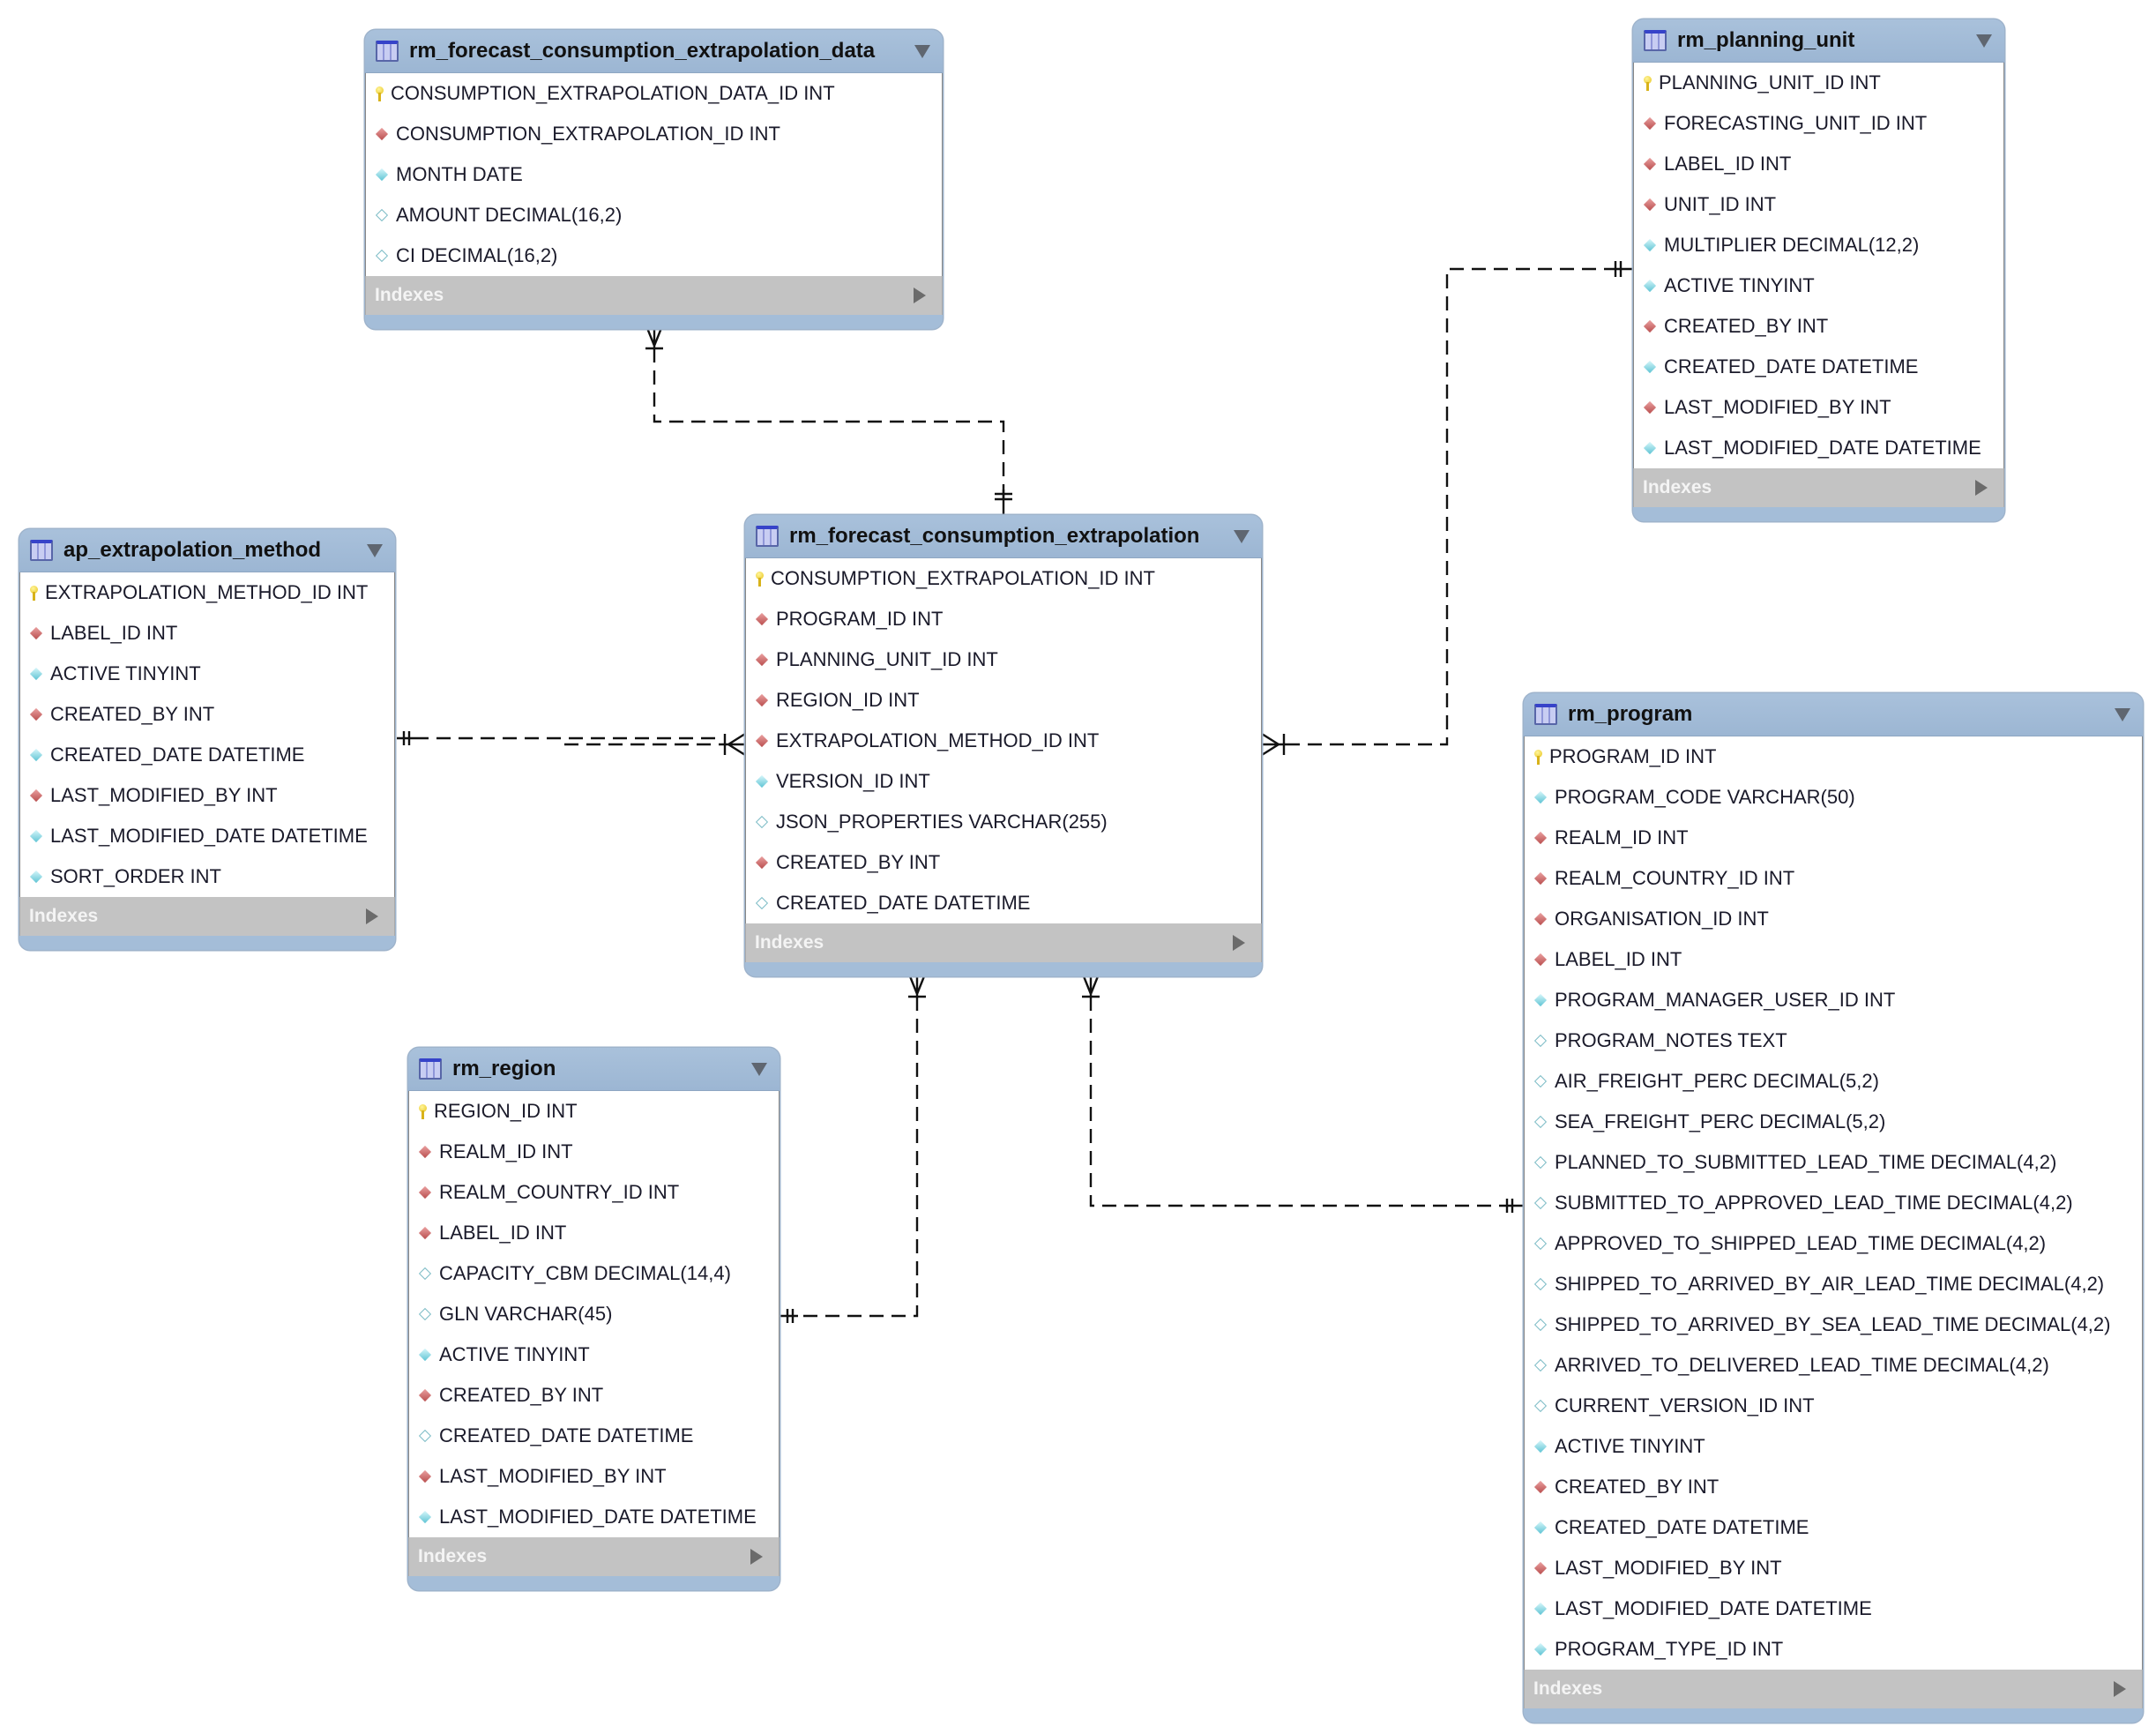  Describe the element at coordinates (1818, 204) in the screenshot. I see `column-row: UNIT_ID INT` at that location.